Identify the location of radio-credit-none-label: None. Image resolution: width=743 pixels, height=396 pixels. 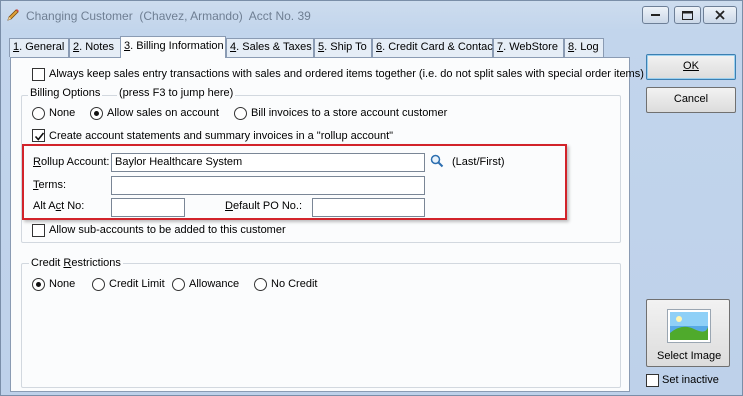
(62, 284).